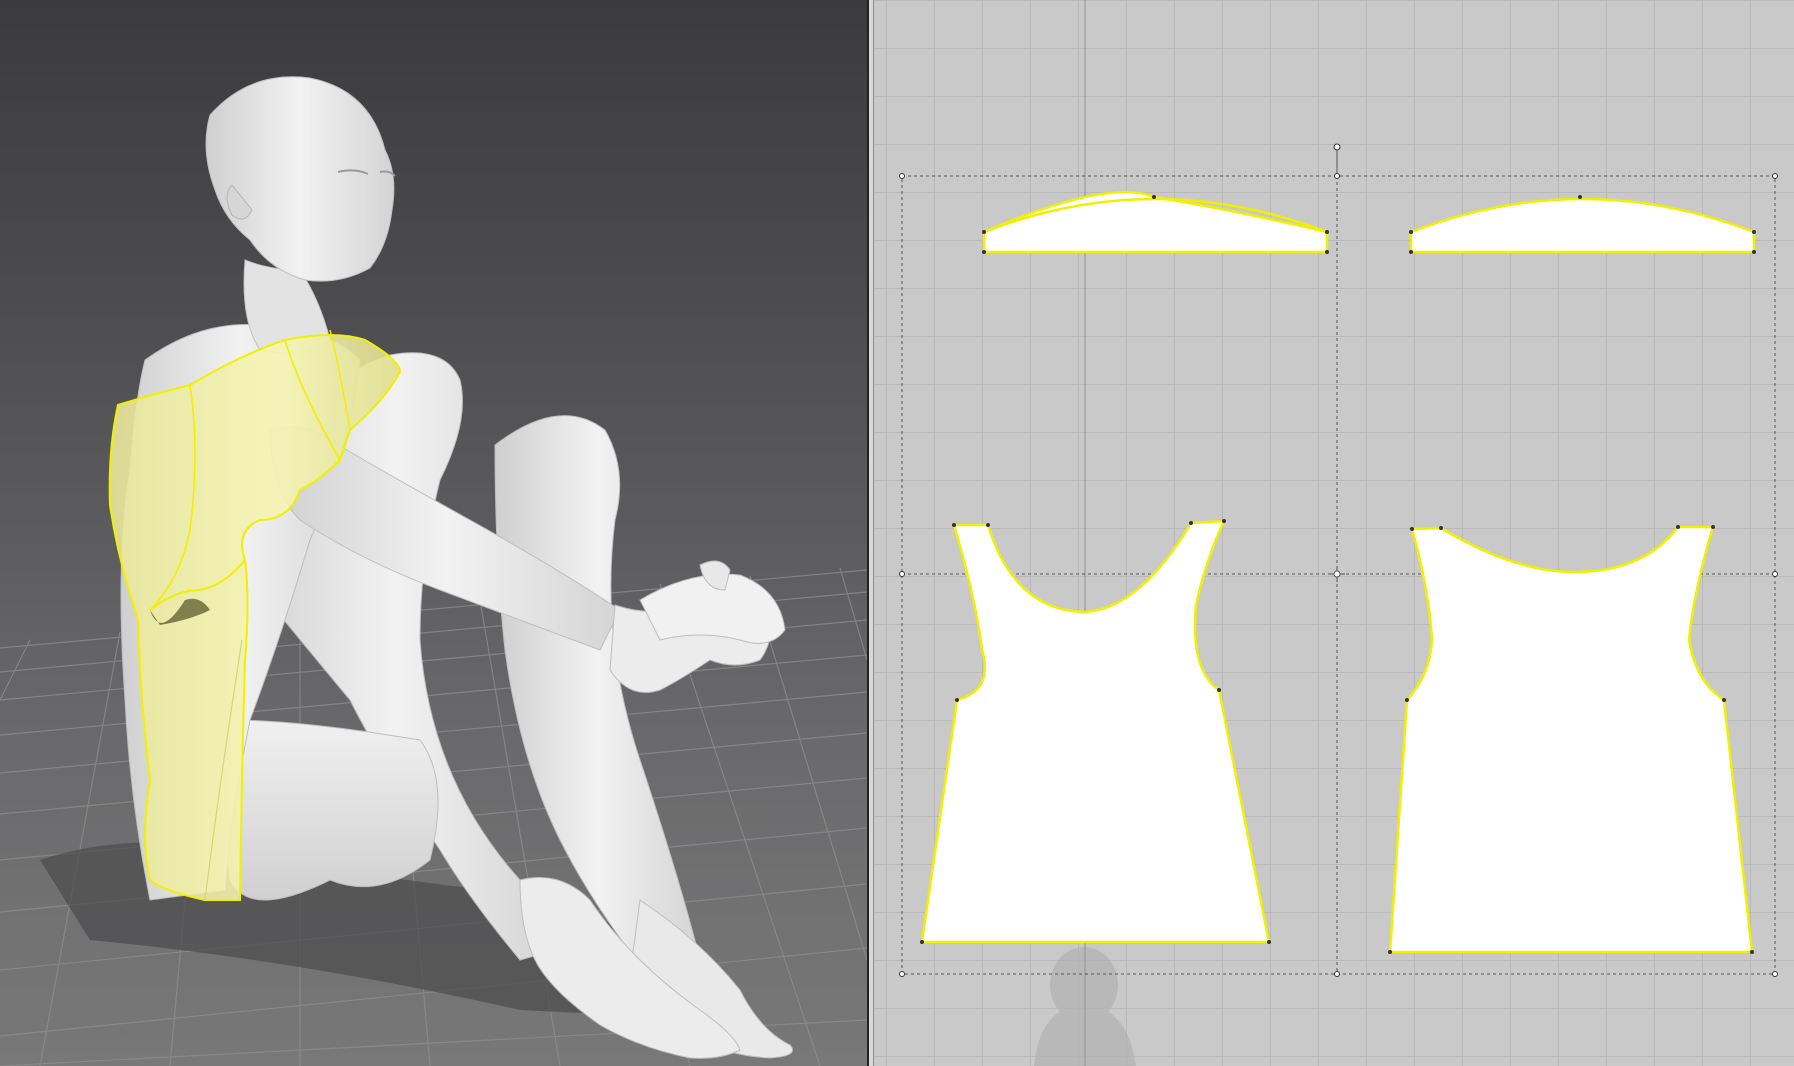  Describe the element at coordinates (1337, 974) in the screenshot. I see `handle-bottom-center` at that location.